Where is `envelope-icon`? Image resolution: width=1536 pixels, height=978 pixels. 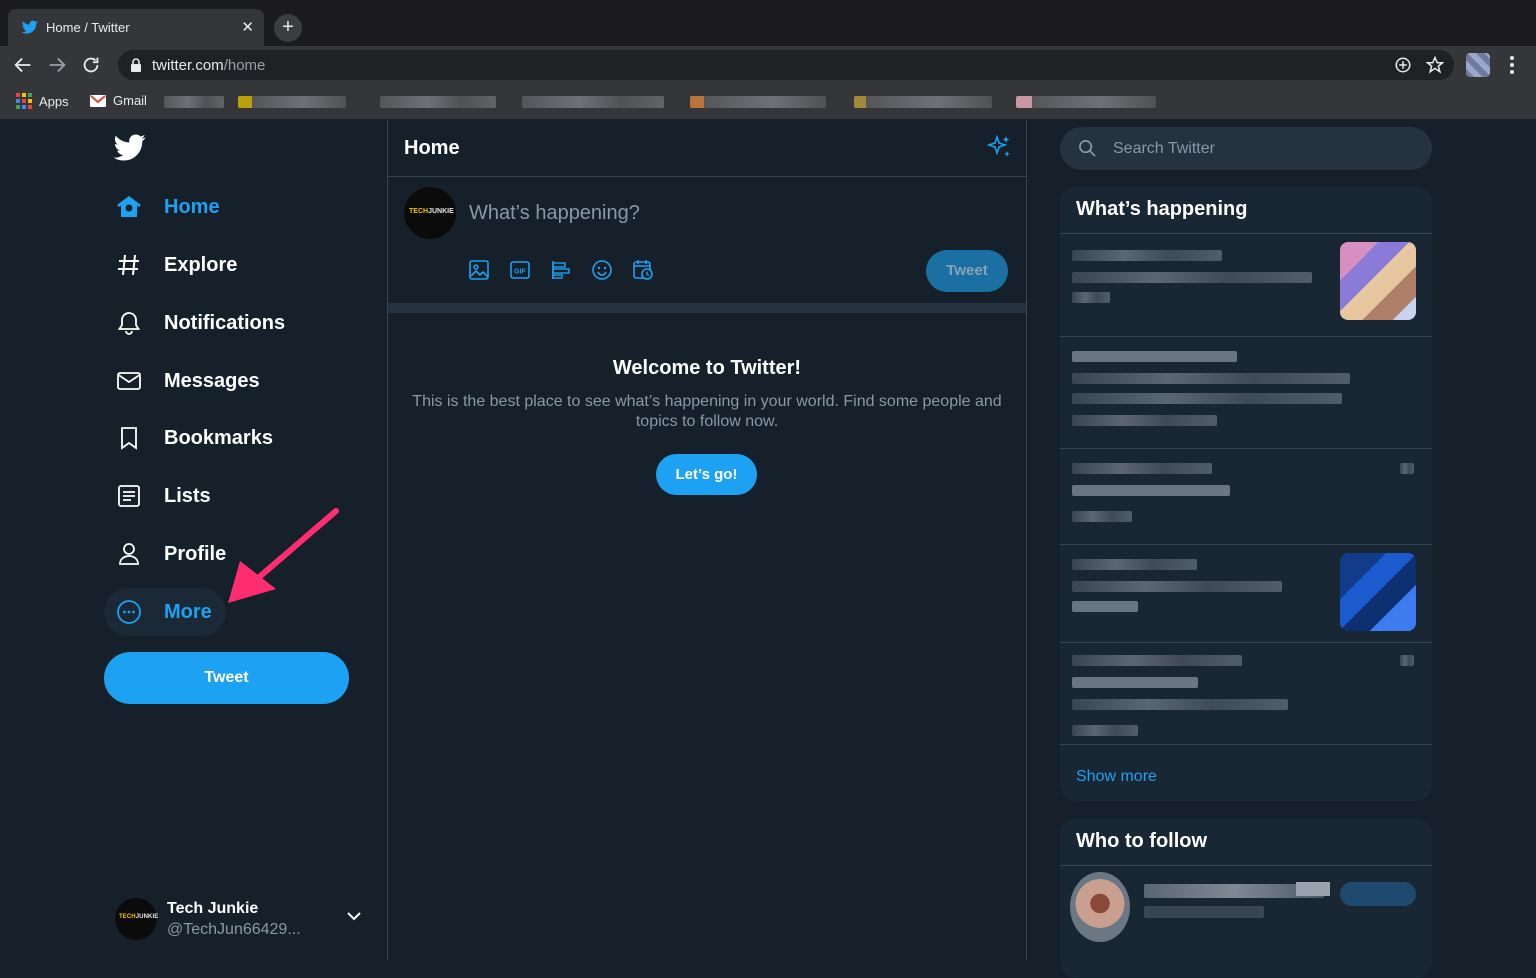 envelope-icon is located at coordinates (129, 381).